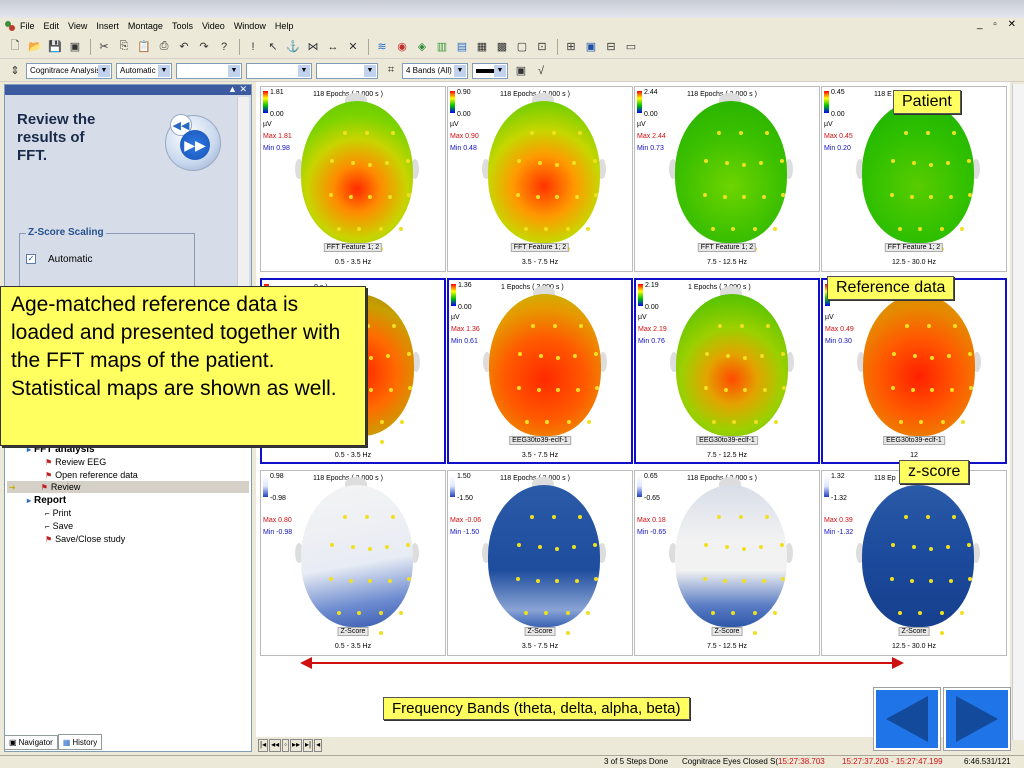  I want to click on menu-view: View, so click(77, 26).